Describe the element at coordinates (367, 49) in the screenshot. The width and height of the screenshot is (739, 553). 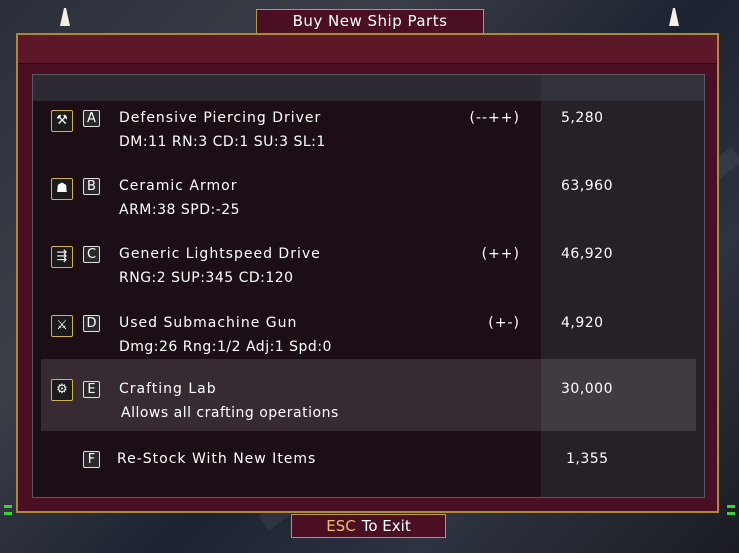
I see `window-header-bar` at that location.